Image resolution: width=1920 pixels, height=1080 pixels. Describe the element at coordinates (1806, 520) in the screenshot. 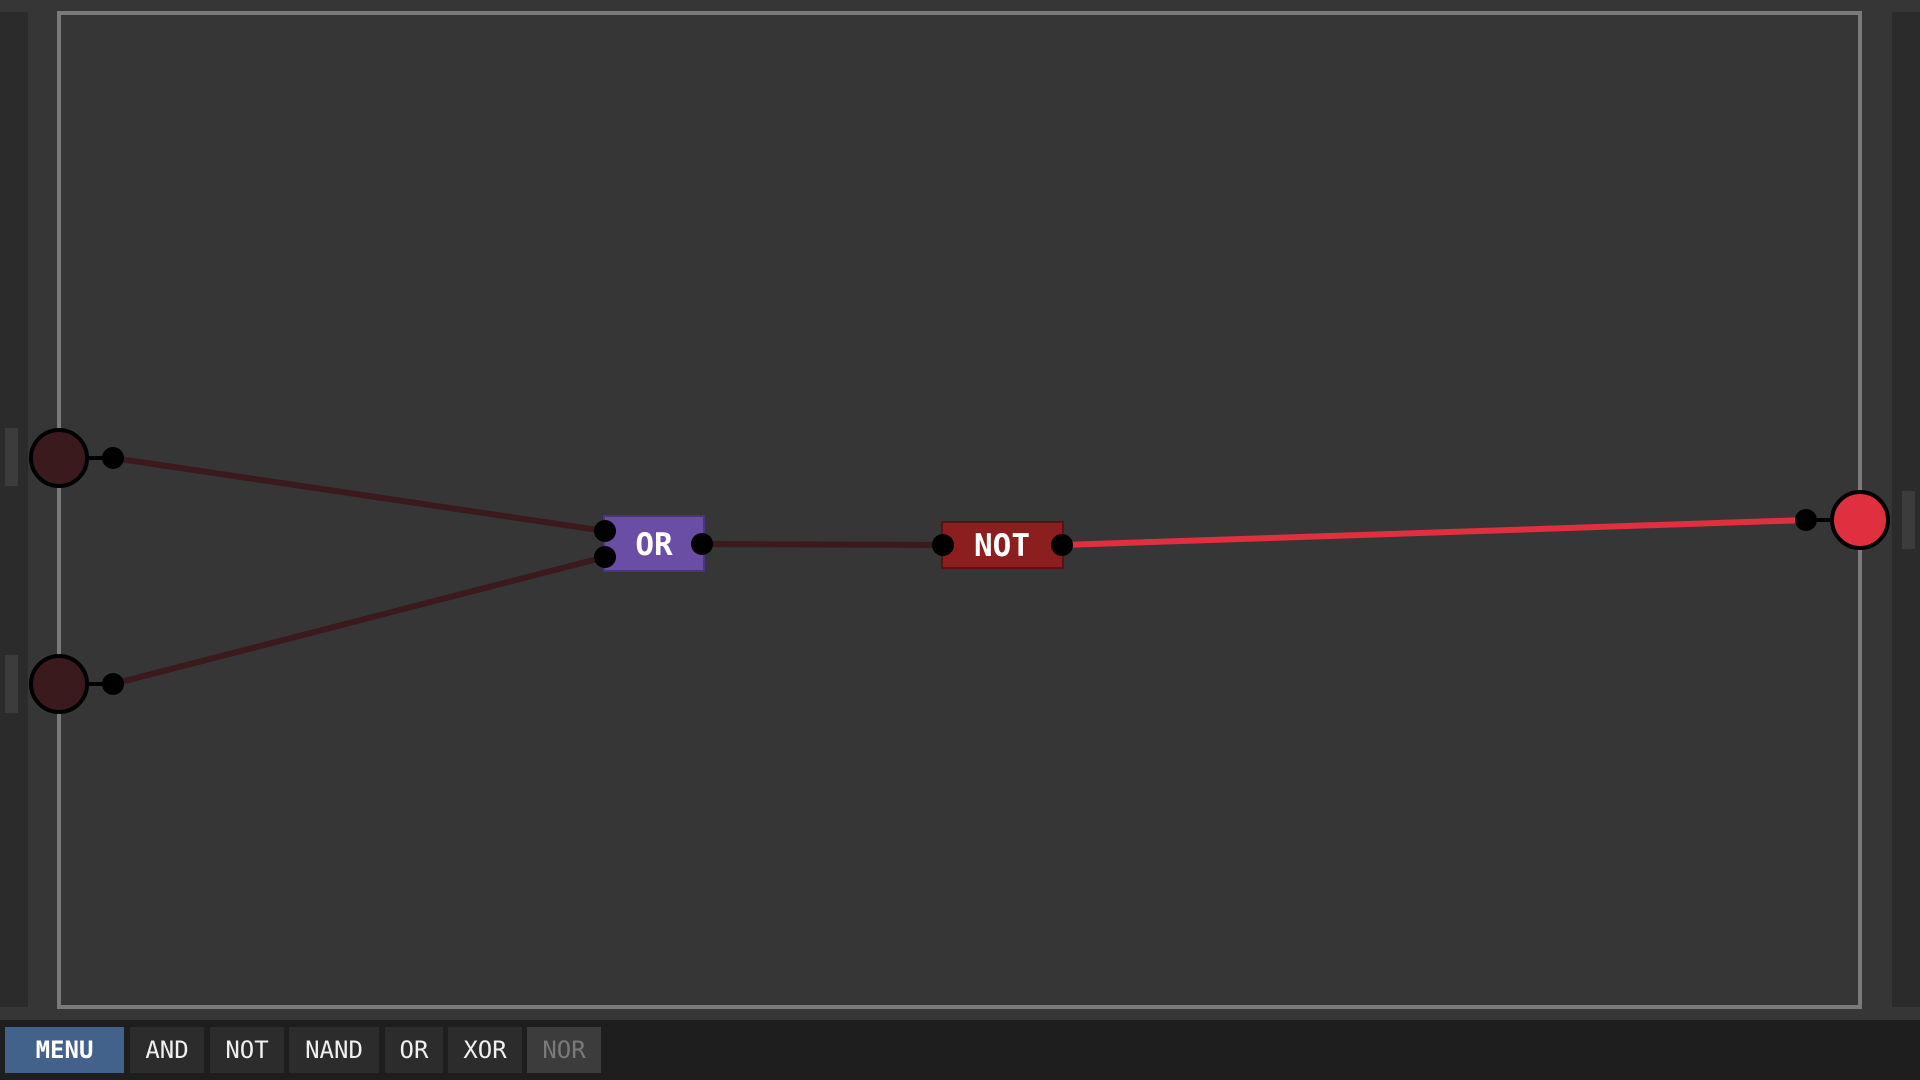

I see `output-1-pin` at that location.